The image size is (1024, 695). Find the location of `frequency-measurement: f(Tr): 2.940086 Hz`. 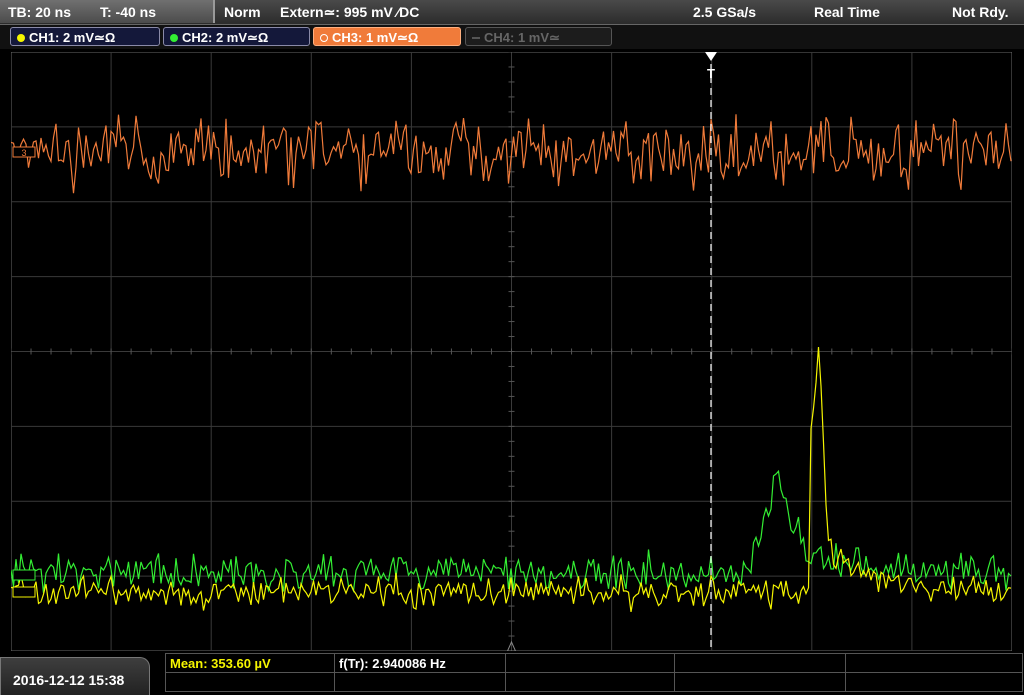

frequency-measurement: f(Tr): 2.940086 Hz is located at coordinates (392, 663).